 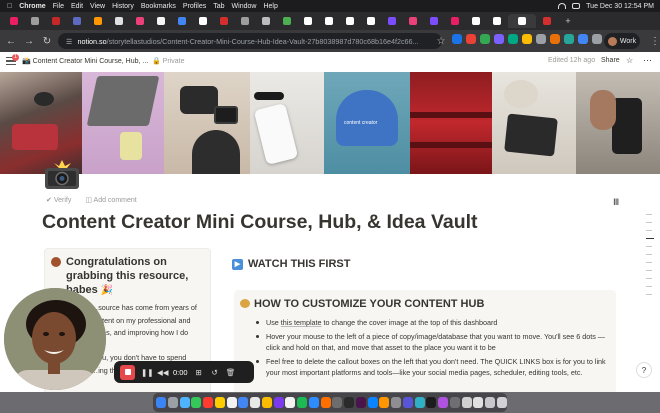 What do you see at coordinates (622, 41) in the screenshot?
I see `profile-button: Work` at bounding box center [622, 41].